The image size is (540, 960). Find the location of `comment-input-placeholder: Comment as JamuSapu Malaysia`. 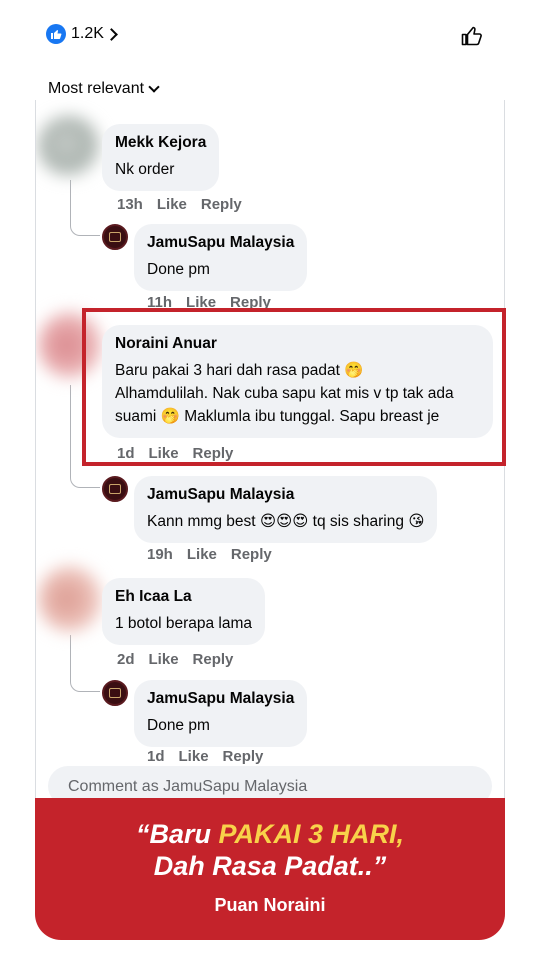

comment-input-placeholder: Comment as JamuSapu Malaysia is located at coordinates (188, 786).